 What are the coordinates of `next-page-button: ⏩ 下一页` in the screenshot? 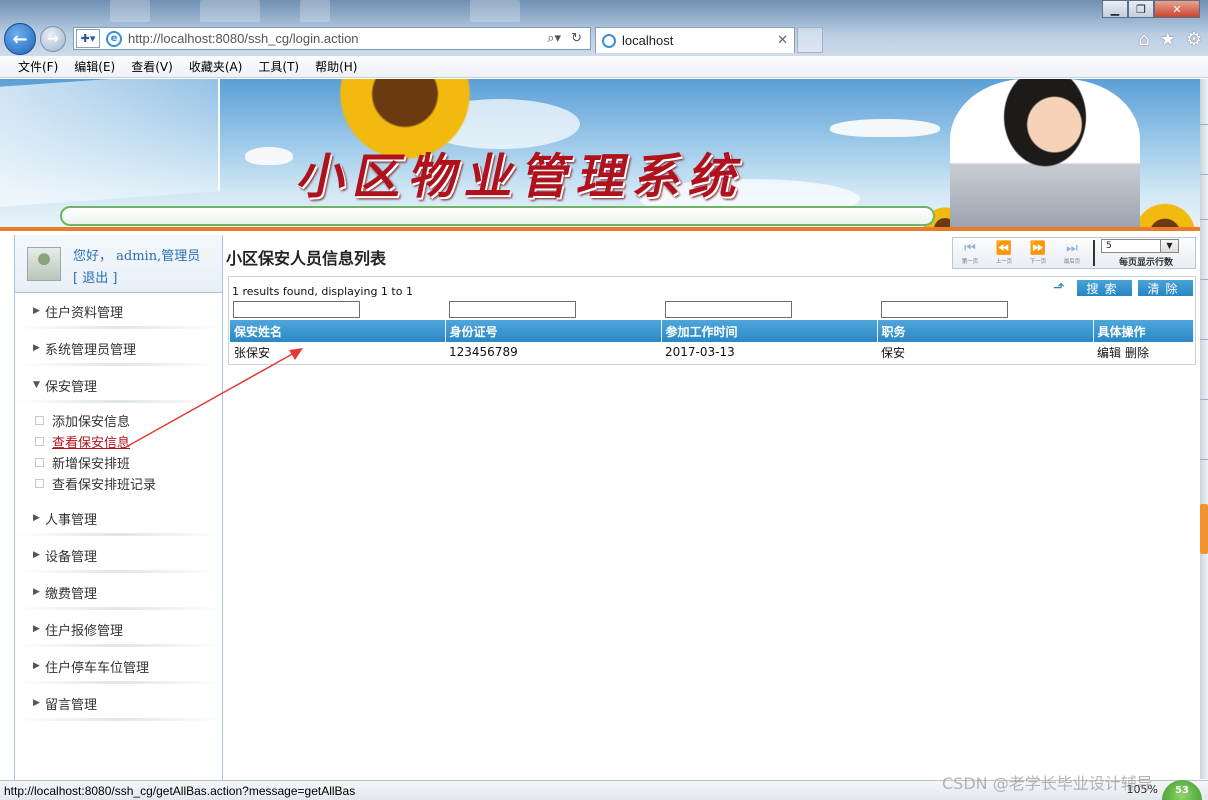 It's located at (1038, 252).